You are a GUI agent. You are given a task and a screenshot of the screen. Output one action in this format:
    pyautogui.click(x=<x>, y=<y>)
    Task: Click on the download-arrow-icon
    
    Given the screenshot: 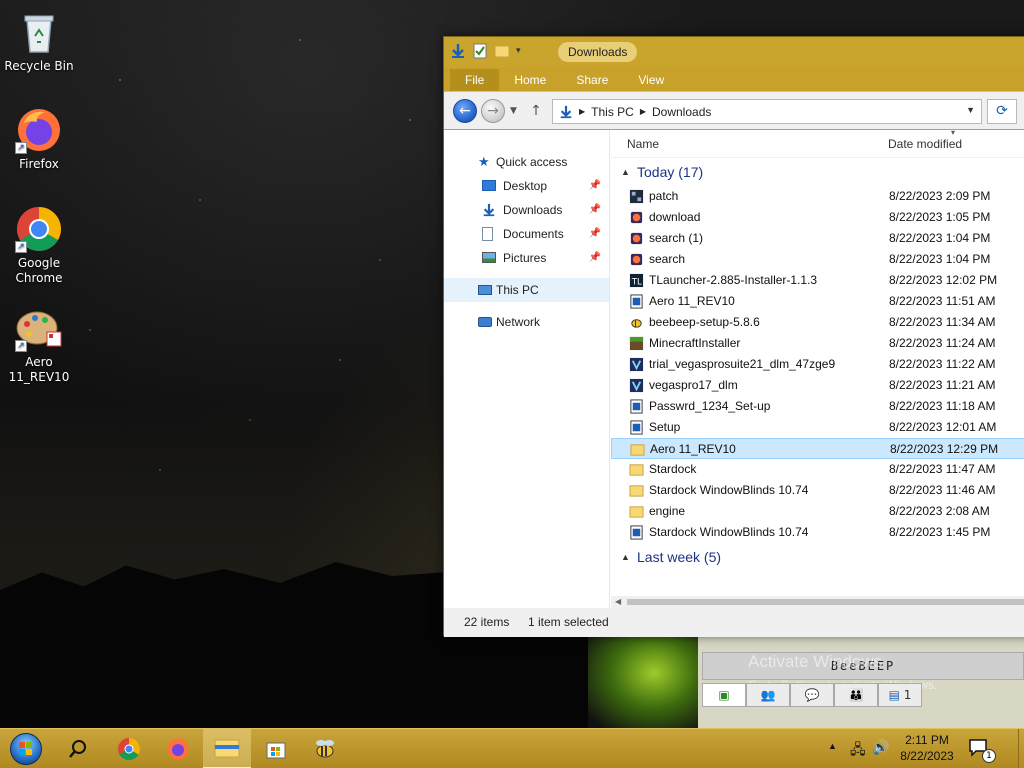 What is the action you would take?
    pyautogui.click(x=458, y=51)
    